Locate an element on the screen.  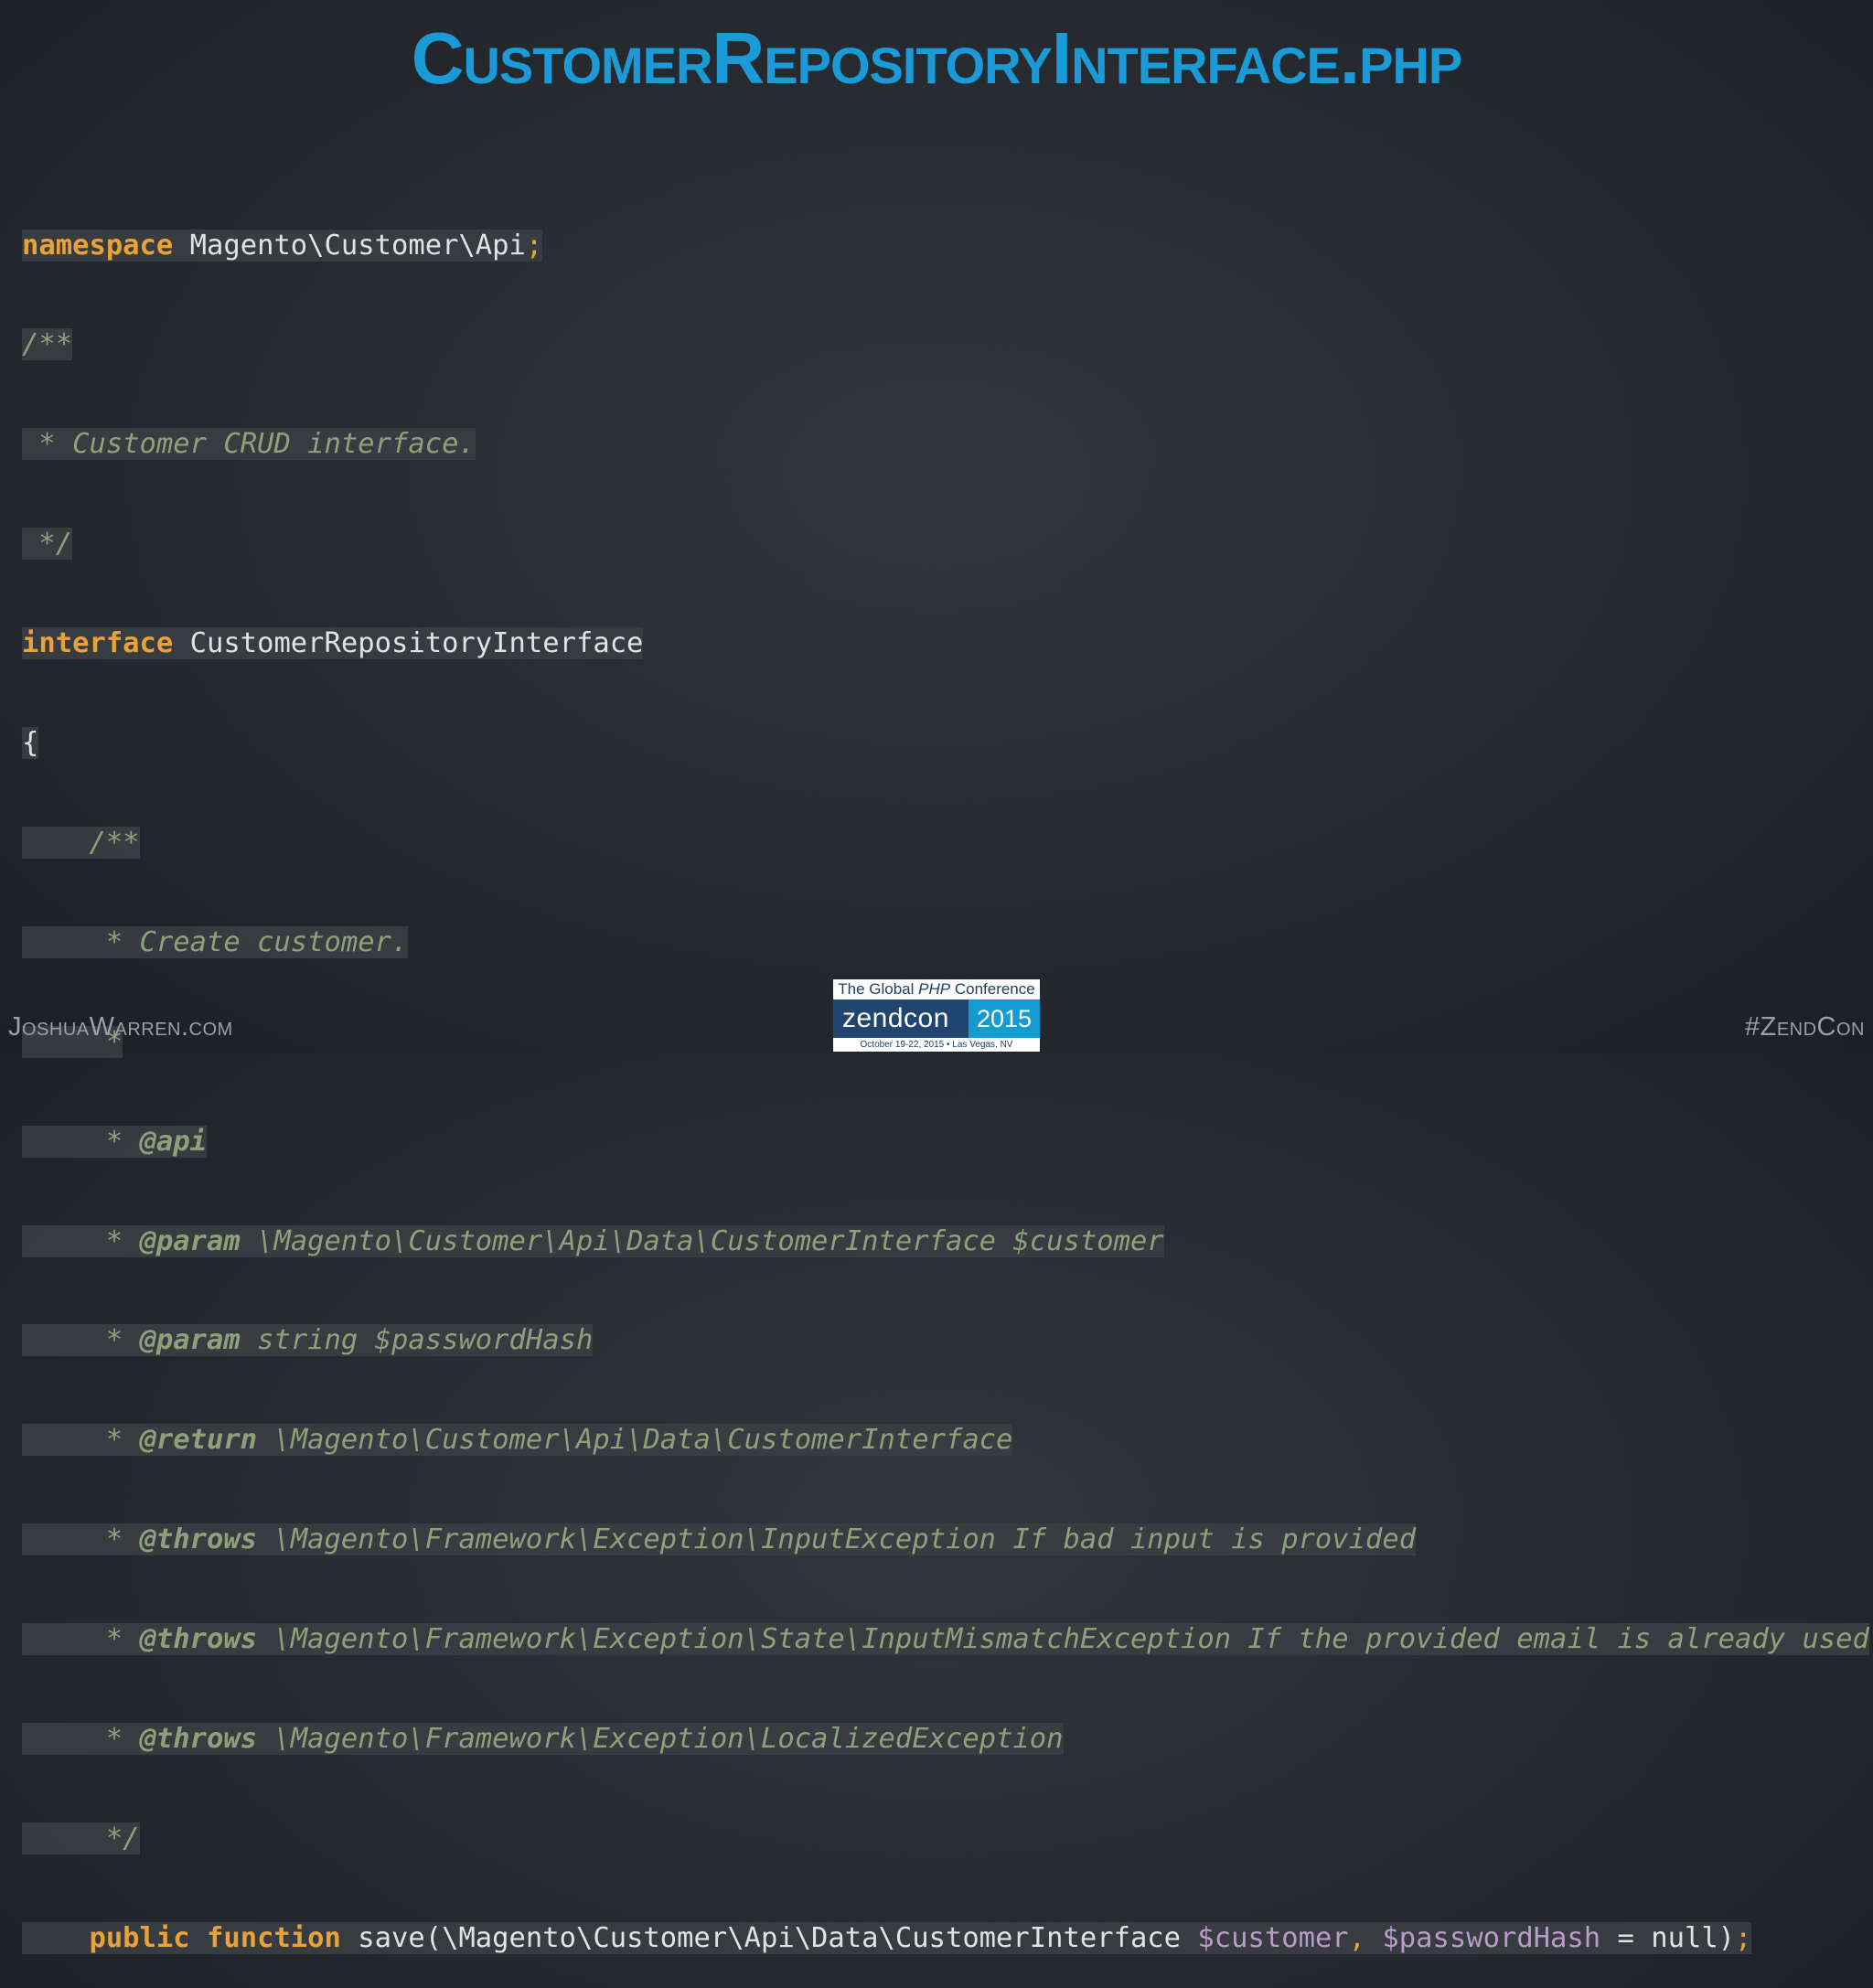
code-line-class-description: * Customer CRUD interface. is located at coordinates (945, 444).